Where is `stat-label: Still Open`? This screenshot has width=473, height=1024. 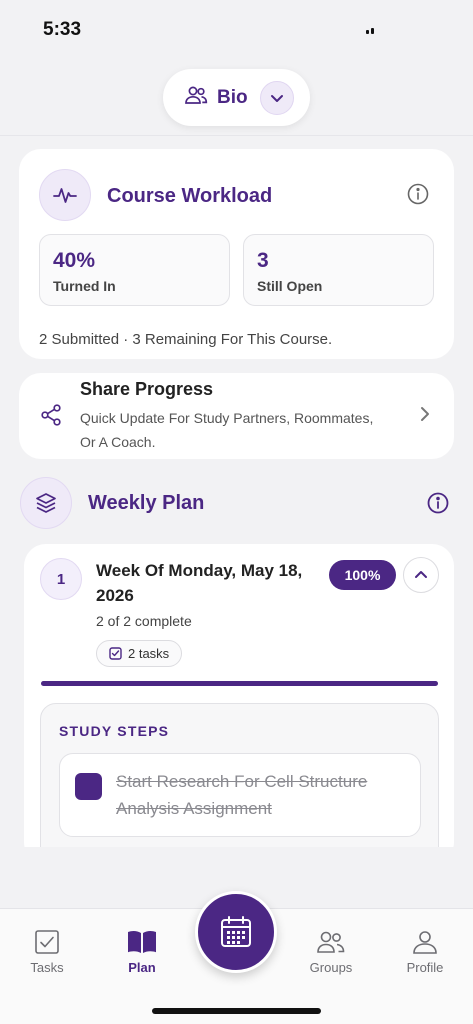 stat-label: Still Open is located at coordinates (290, 286).